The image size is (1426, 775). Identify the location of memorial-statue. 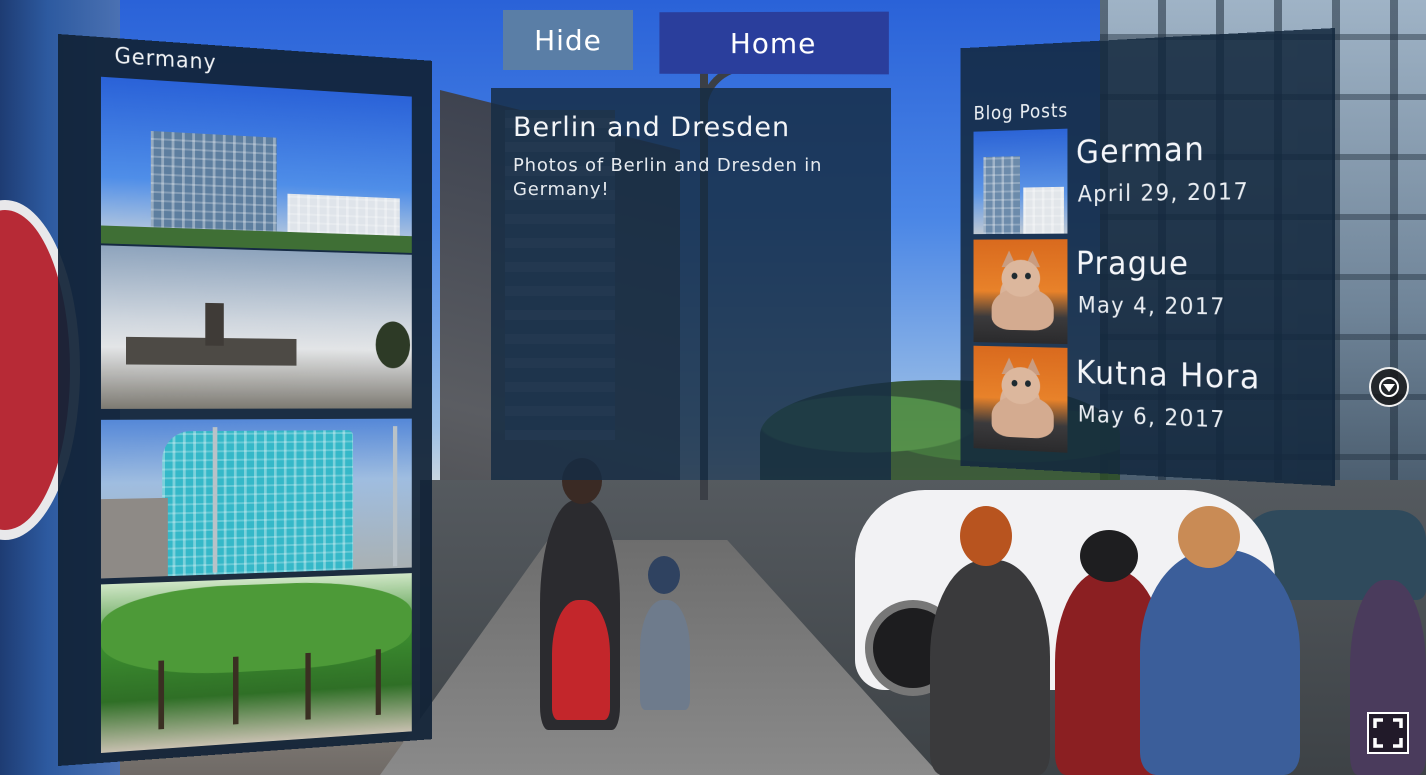
(214, 324).